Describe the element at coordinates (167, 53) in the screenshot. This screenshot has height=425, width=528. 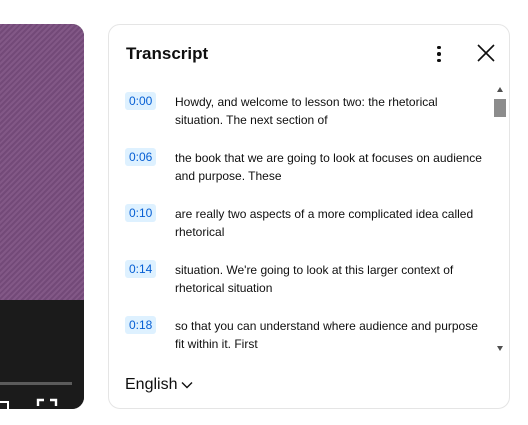
I see `panel-title: Transcript` at that location.